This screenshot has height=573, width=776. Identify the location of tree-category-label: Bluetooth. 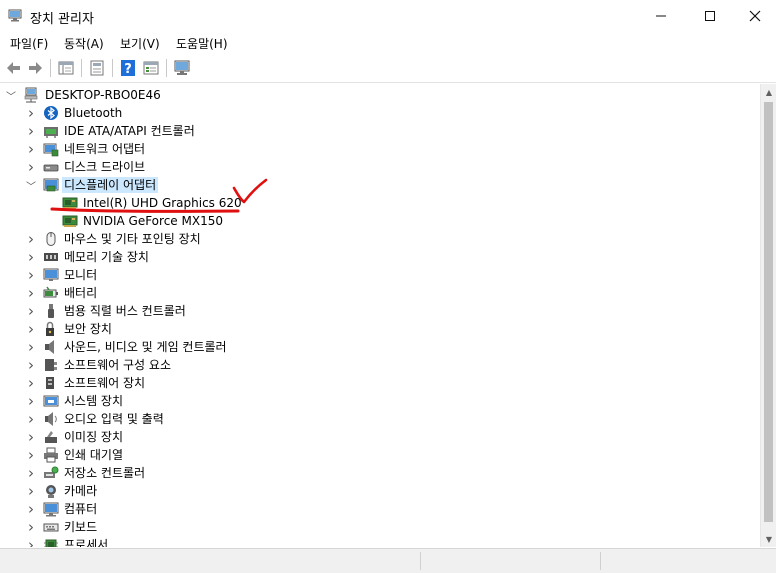
(93, 113).